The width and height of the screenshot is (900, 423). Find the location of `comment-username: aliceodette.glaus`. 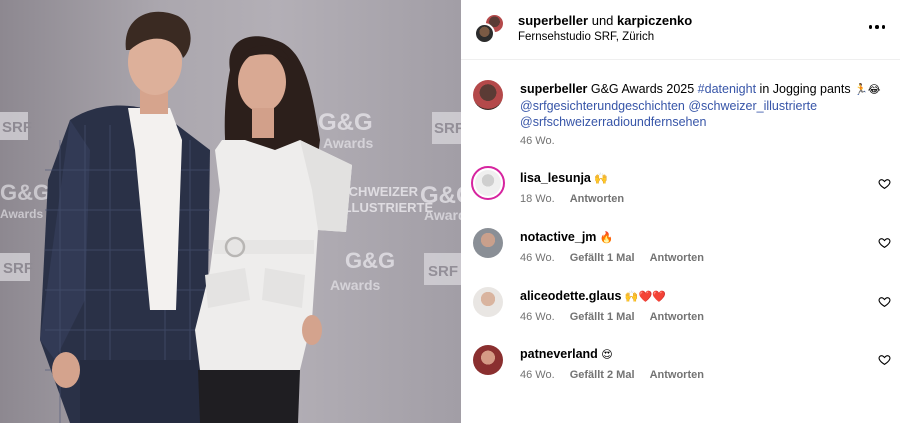

comment-username: aliceodette.glaus is located at coordinates (570, 296).